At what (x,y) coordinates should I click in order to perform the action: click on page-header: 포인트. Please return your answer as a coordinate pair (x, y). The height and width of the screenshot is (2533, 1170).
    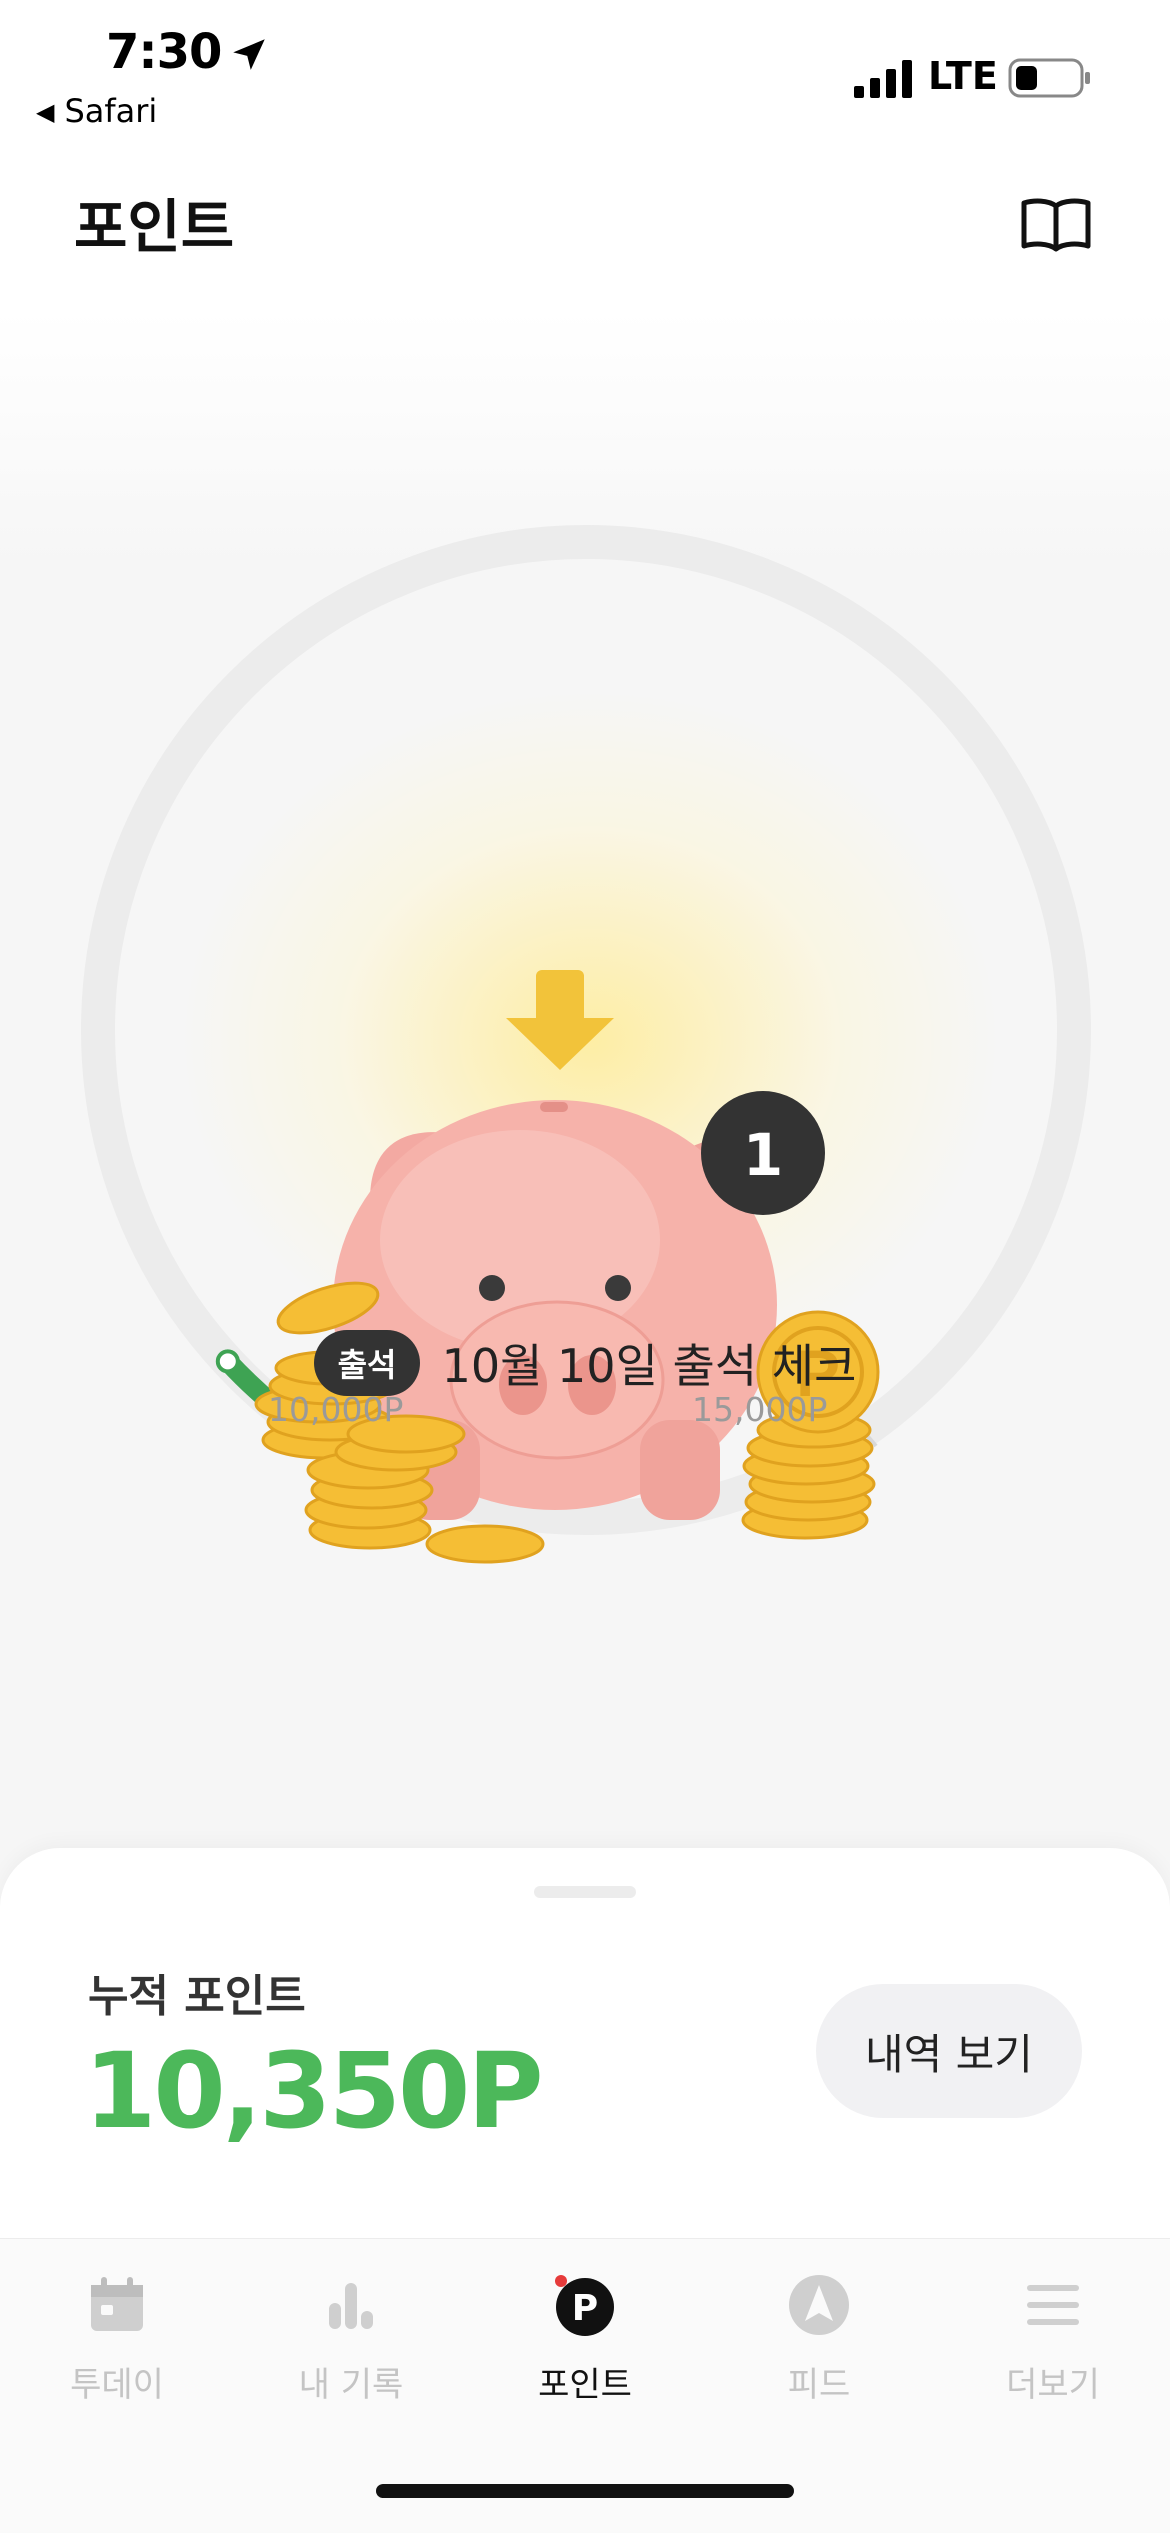
    Looking at the image, I should click on (585, 225).